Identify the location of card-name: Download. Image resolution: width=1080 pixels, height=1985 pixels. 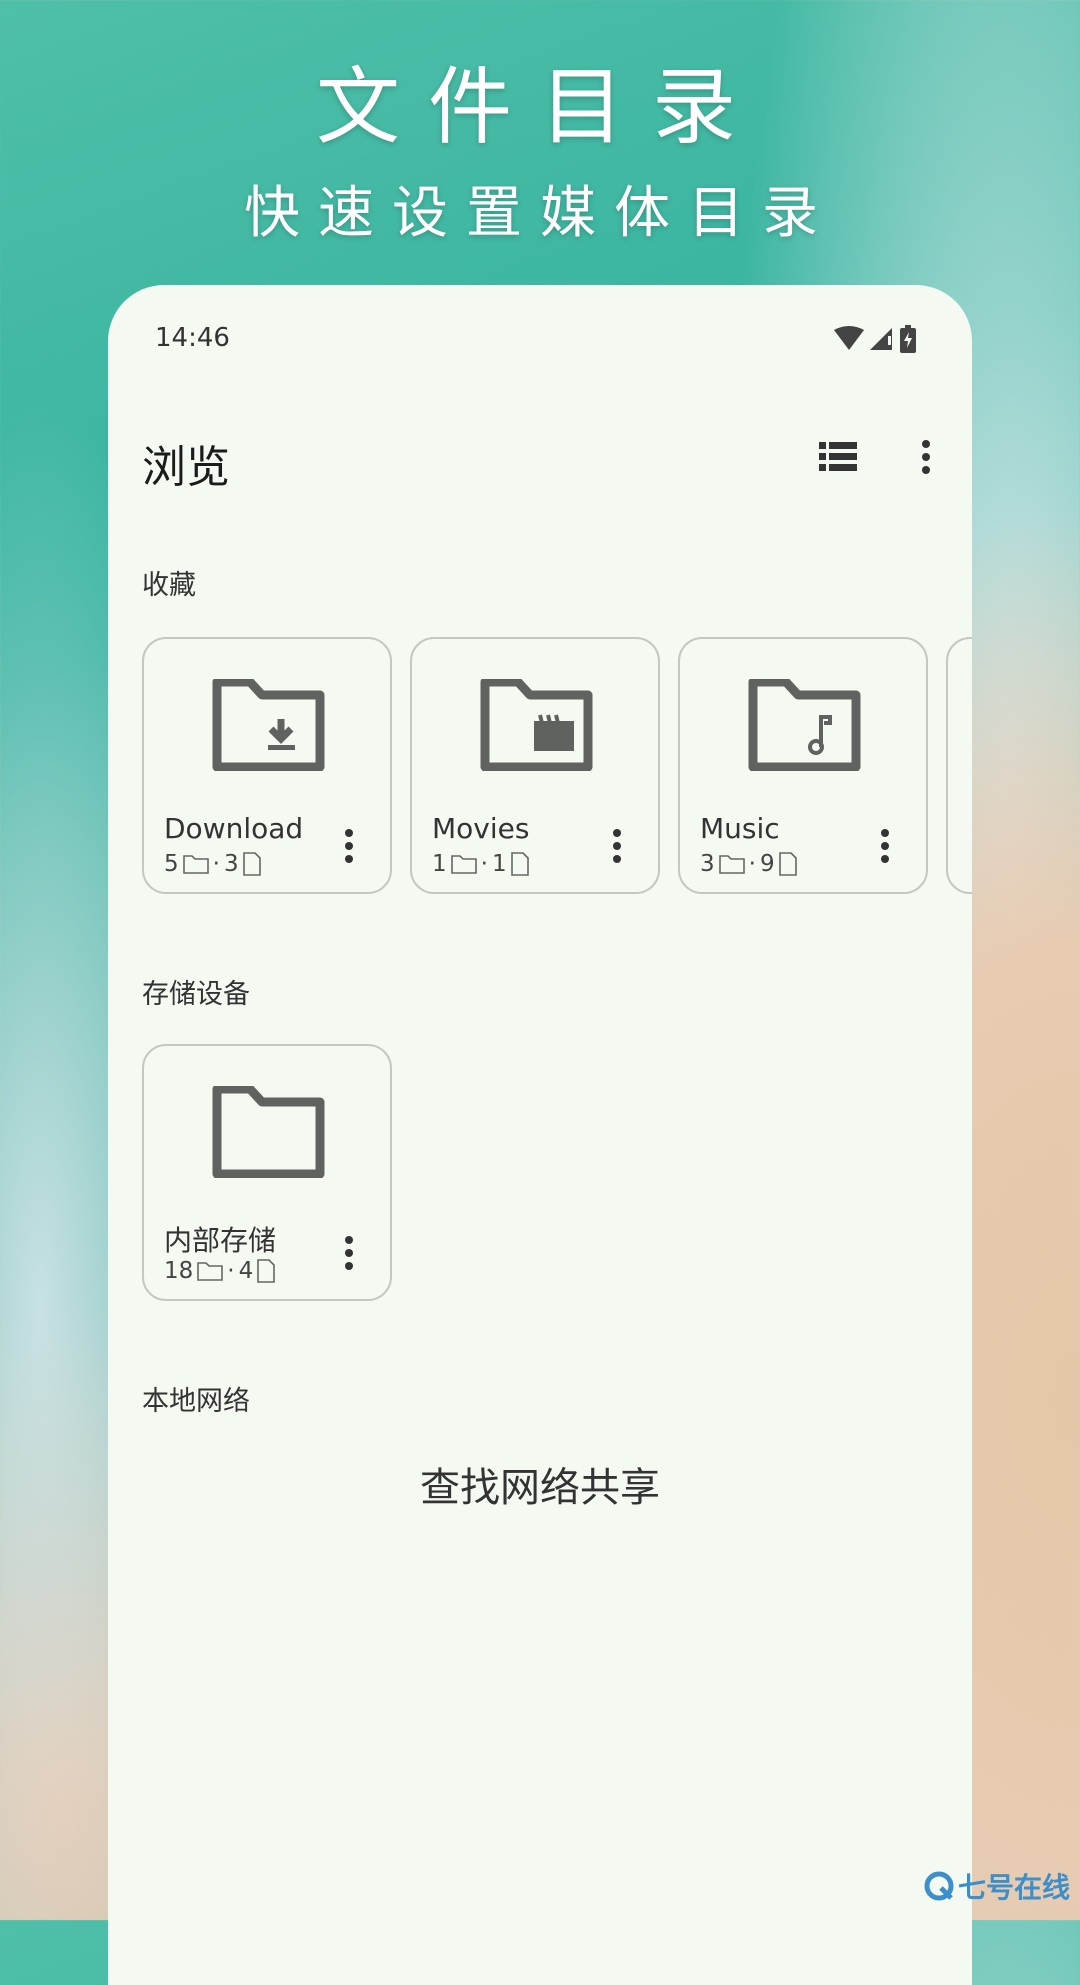
(234, 828).